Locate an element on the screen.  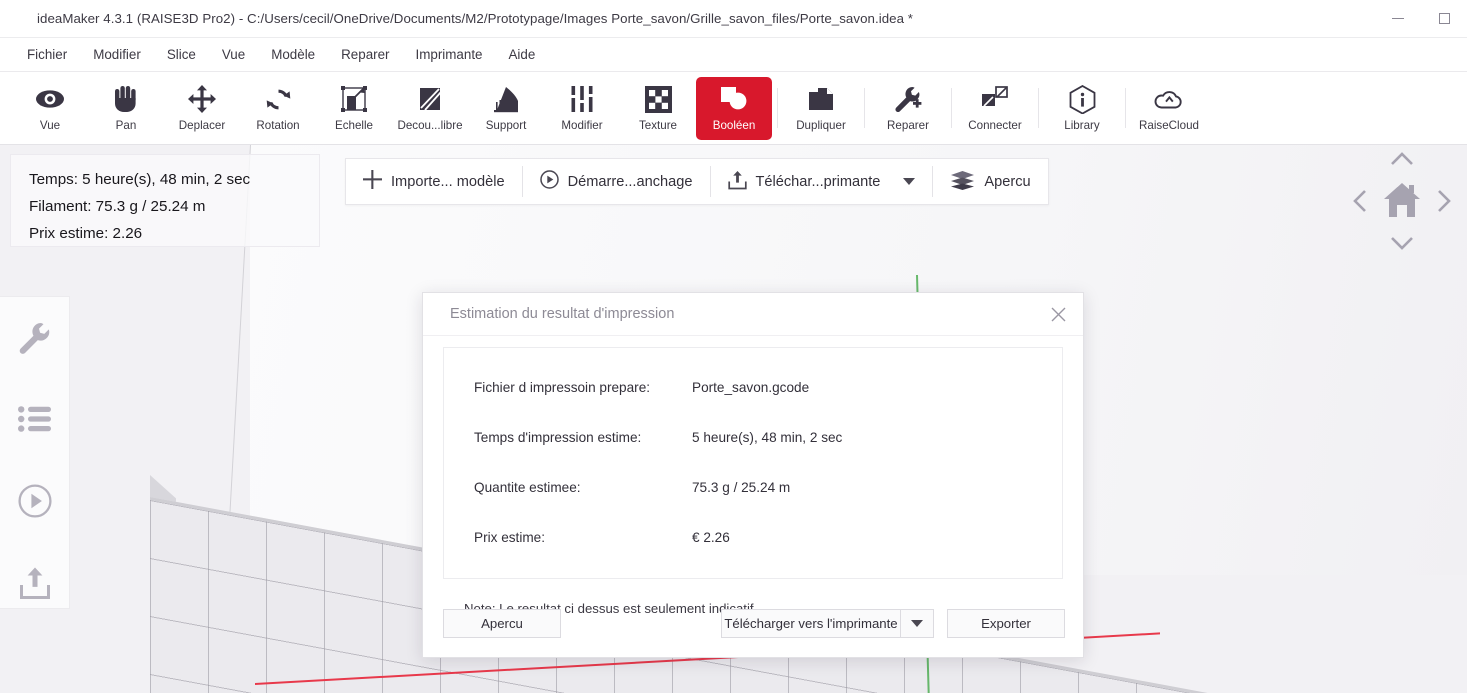
tool-connecter: Connecter is located at coordinates (995, 108).